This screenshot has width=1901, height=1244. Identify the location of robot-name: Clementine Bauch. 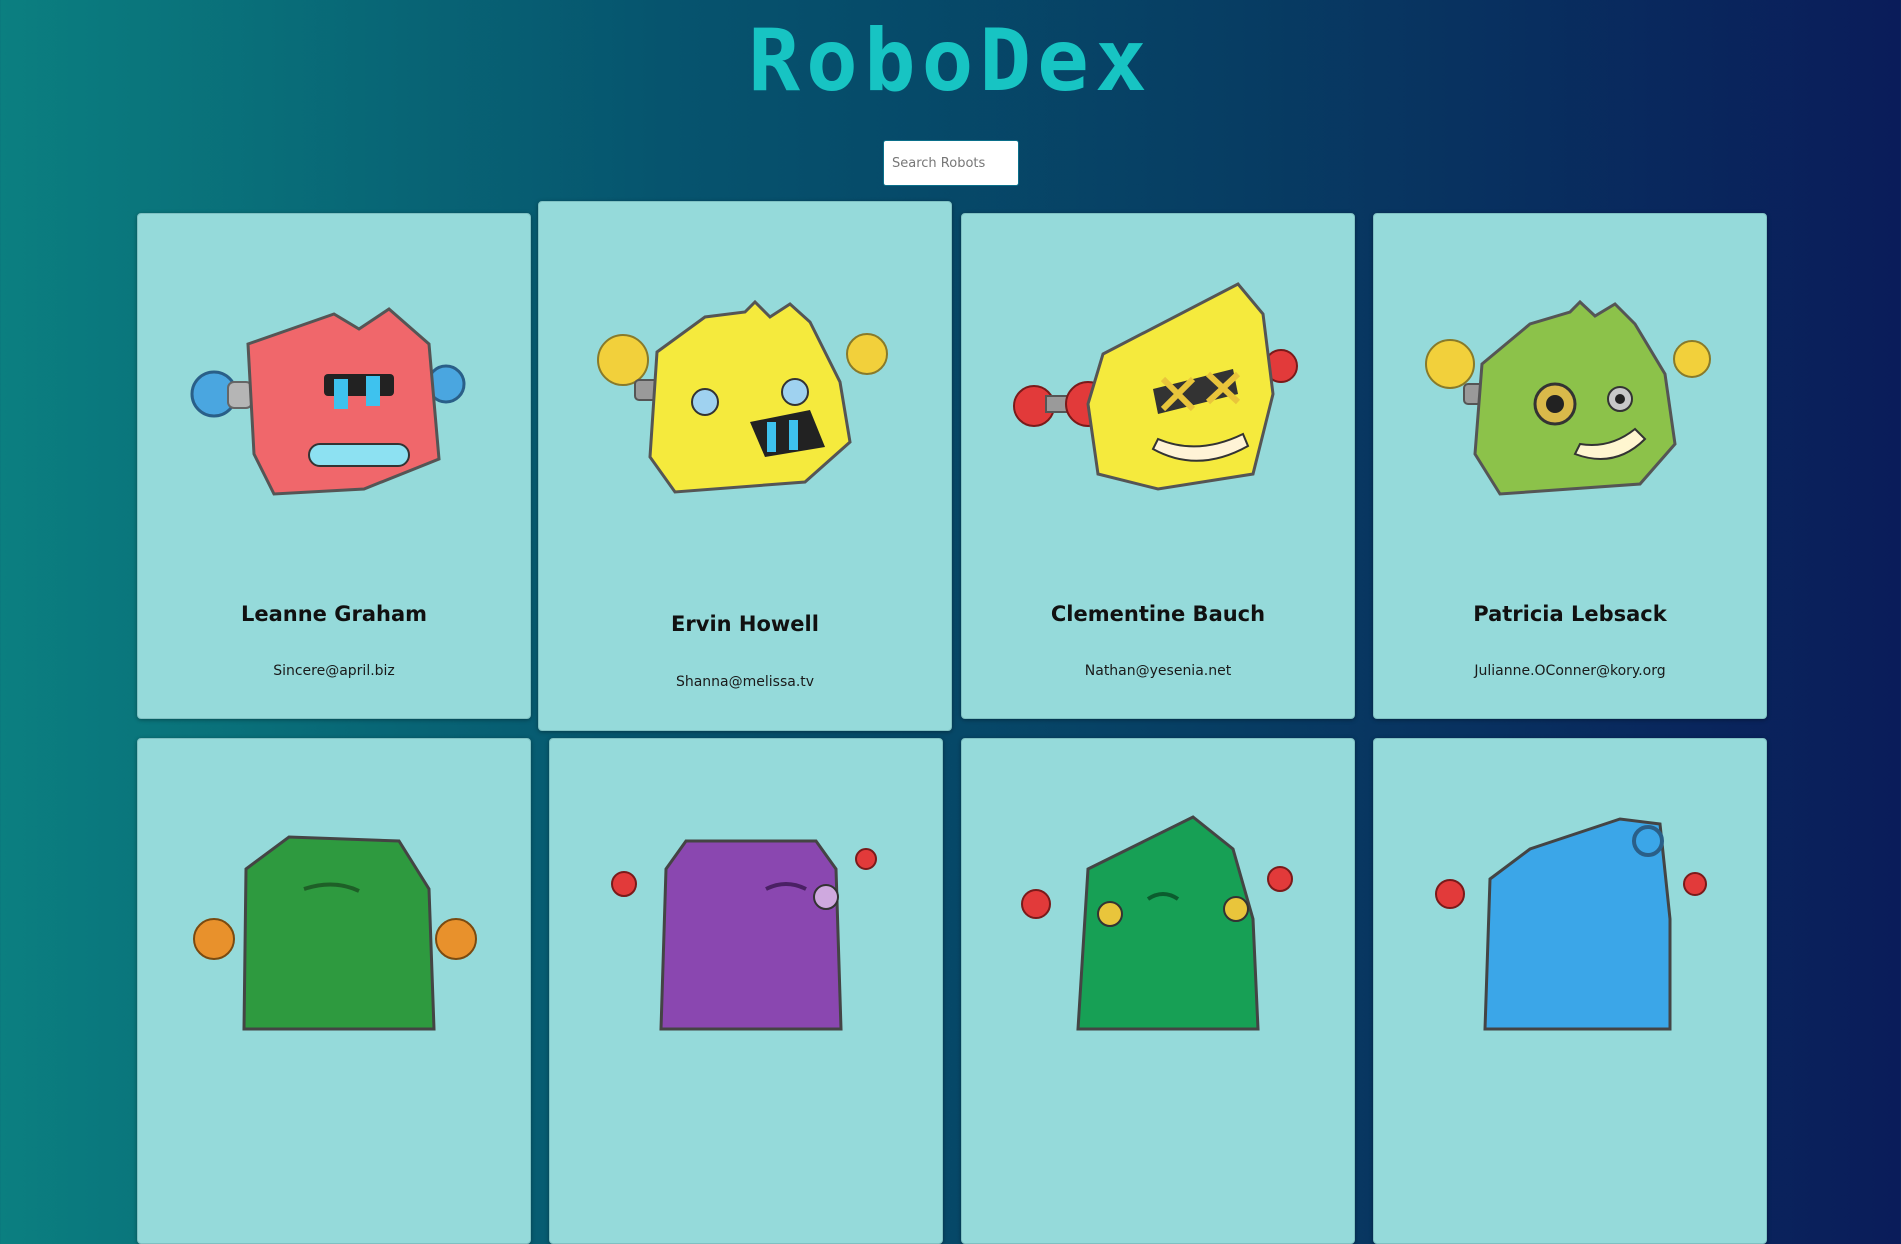
(1158, 614).